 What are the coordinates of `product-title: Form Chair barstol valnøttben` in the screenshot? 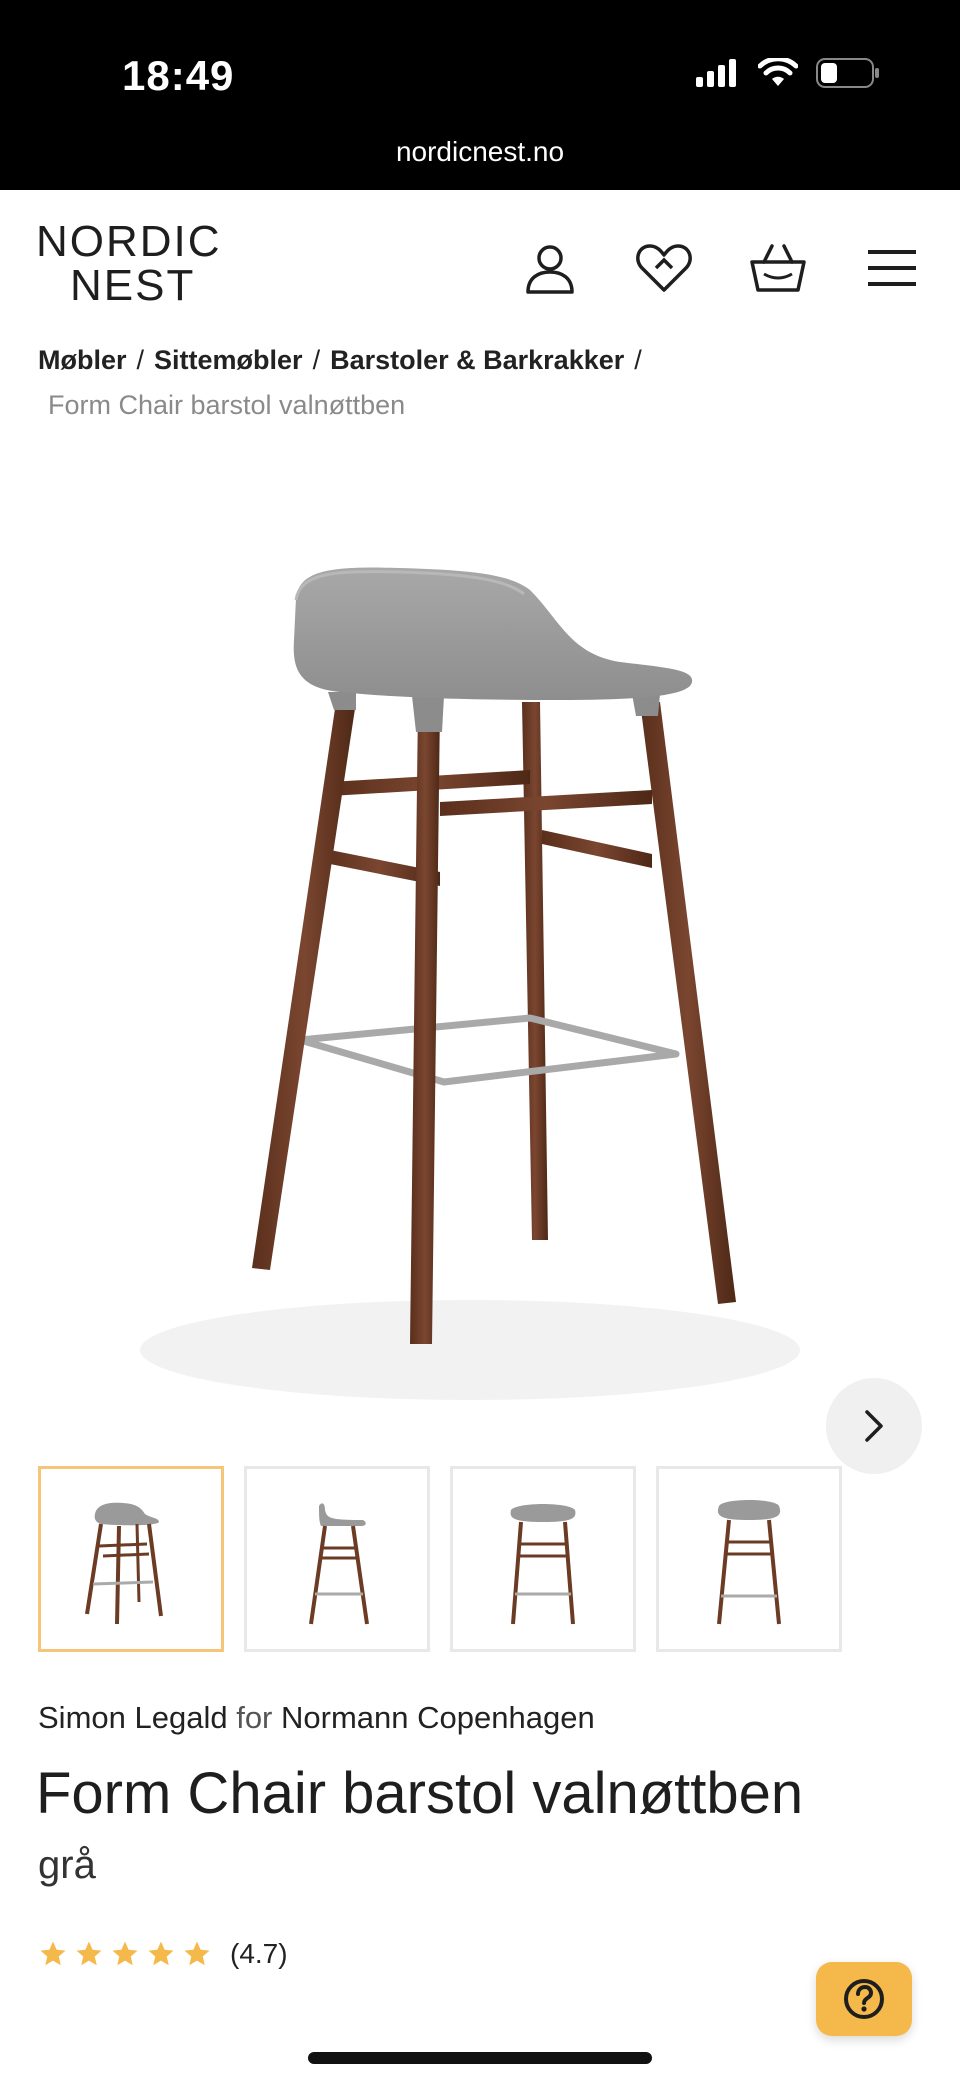 It's located at (420, 1793).